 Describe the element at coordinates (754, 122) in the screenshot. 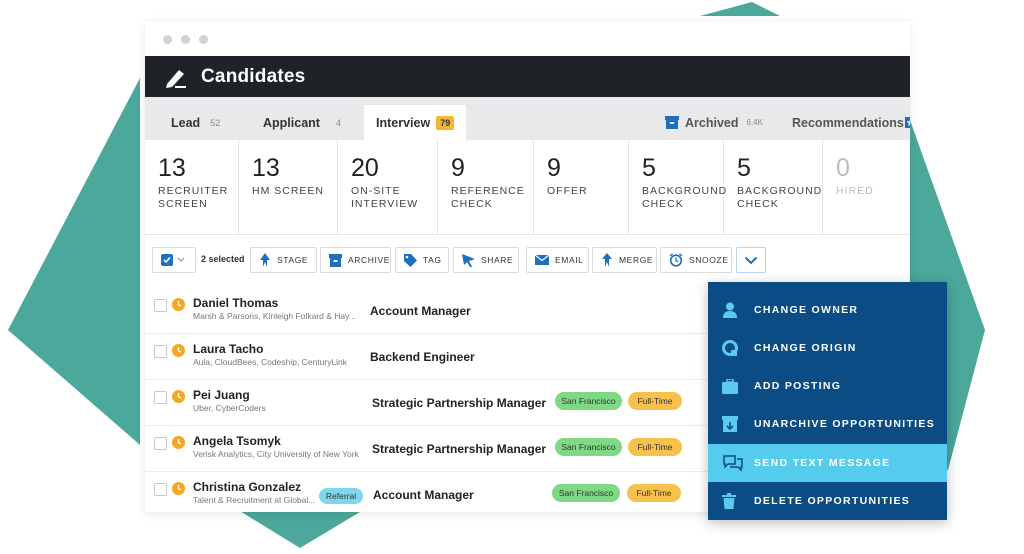

I see `archived-count: 6.4K` at that location.